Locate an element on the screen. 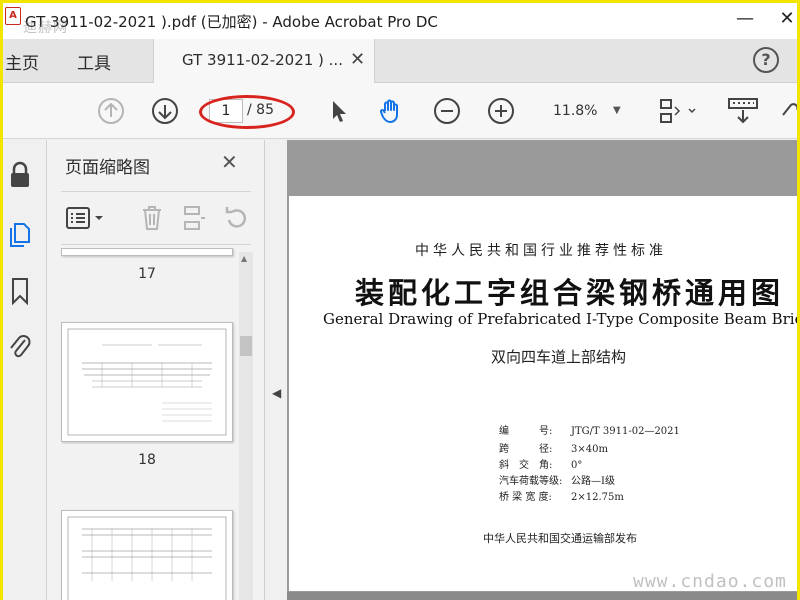 This screenshot has width=800, height=600. left-navigation-rail is located at coordinates (25, 370).